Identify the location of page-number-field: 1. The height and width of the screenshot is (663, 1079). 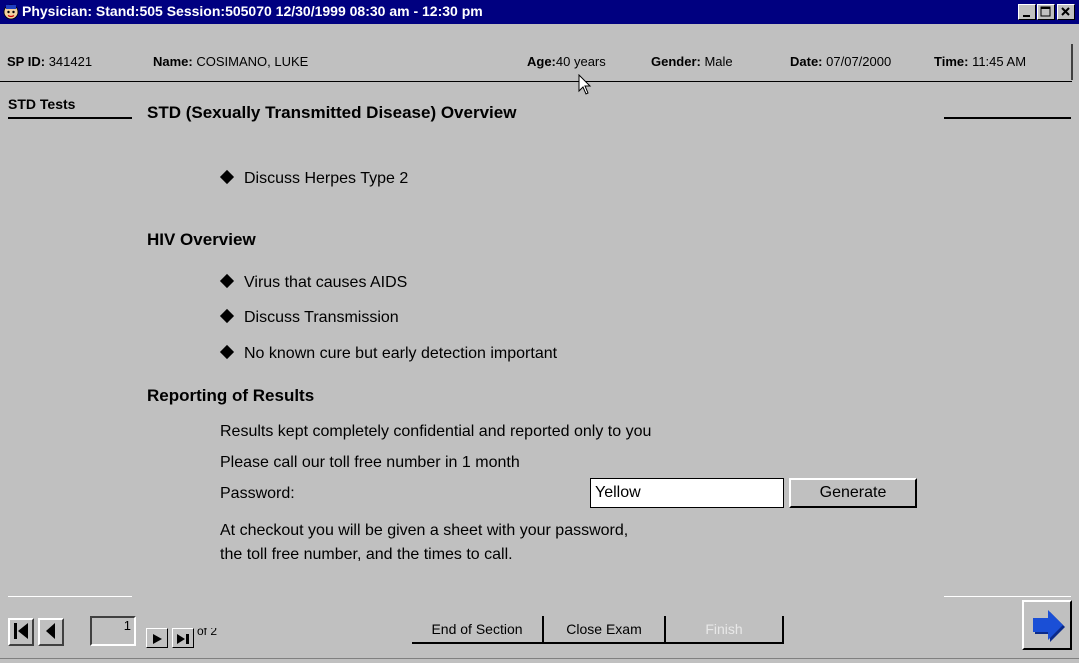
(113, 631).